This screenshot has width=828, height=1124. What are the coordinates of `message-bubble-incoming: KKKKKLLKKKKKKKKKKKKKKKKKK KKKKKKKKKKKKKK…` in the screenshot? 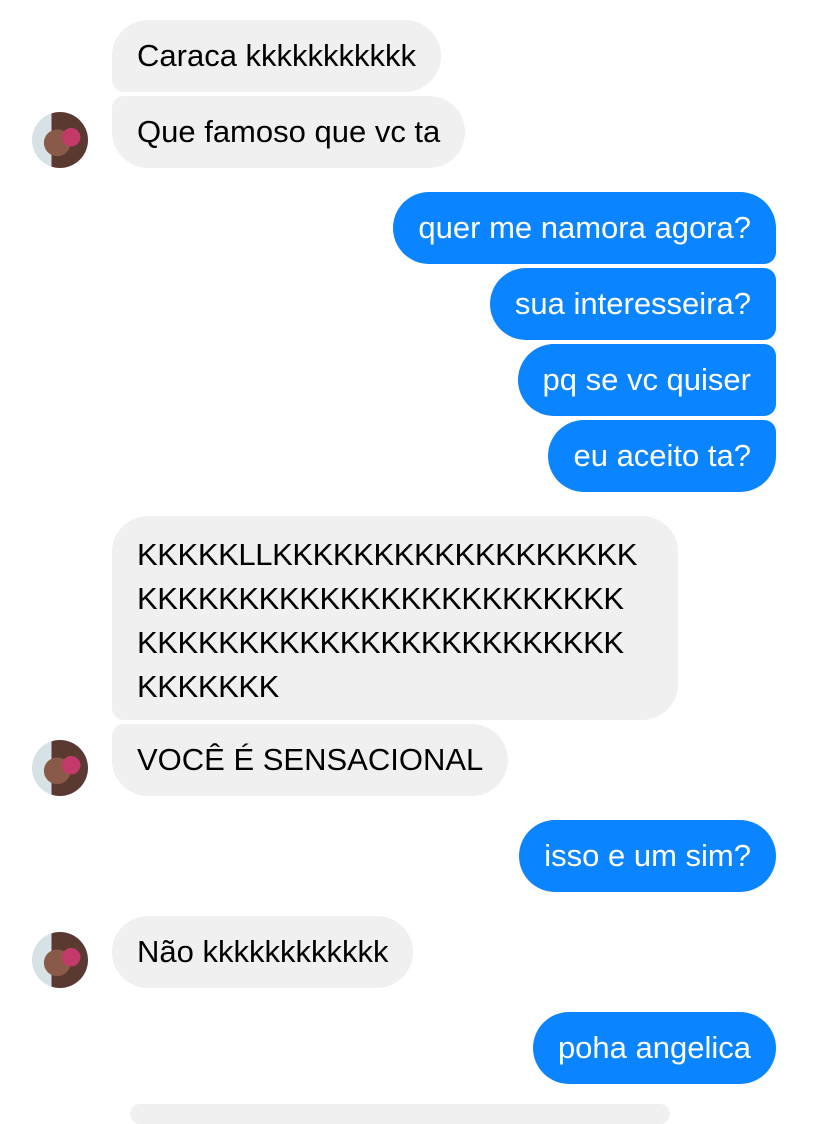 It's located at (395, 618).